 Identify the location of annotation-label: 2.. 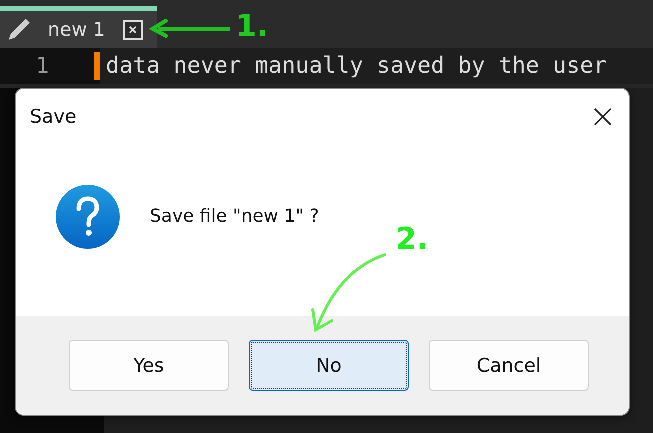
(412, 239).